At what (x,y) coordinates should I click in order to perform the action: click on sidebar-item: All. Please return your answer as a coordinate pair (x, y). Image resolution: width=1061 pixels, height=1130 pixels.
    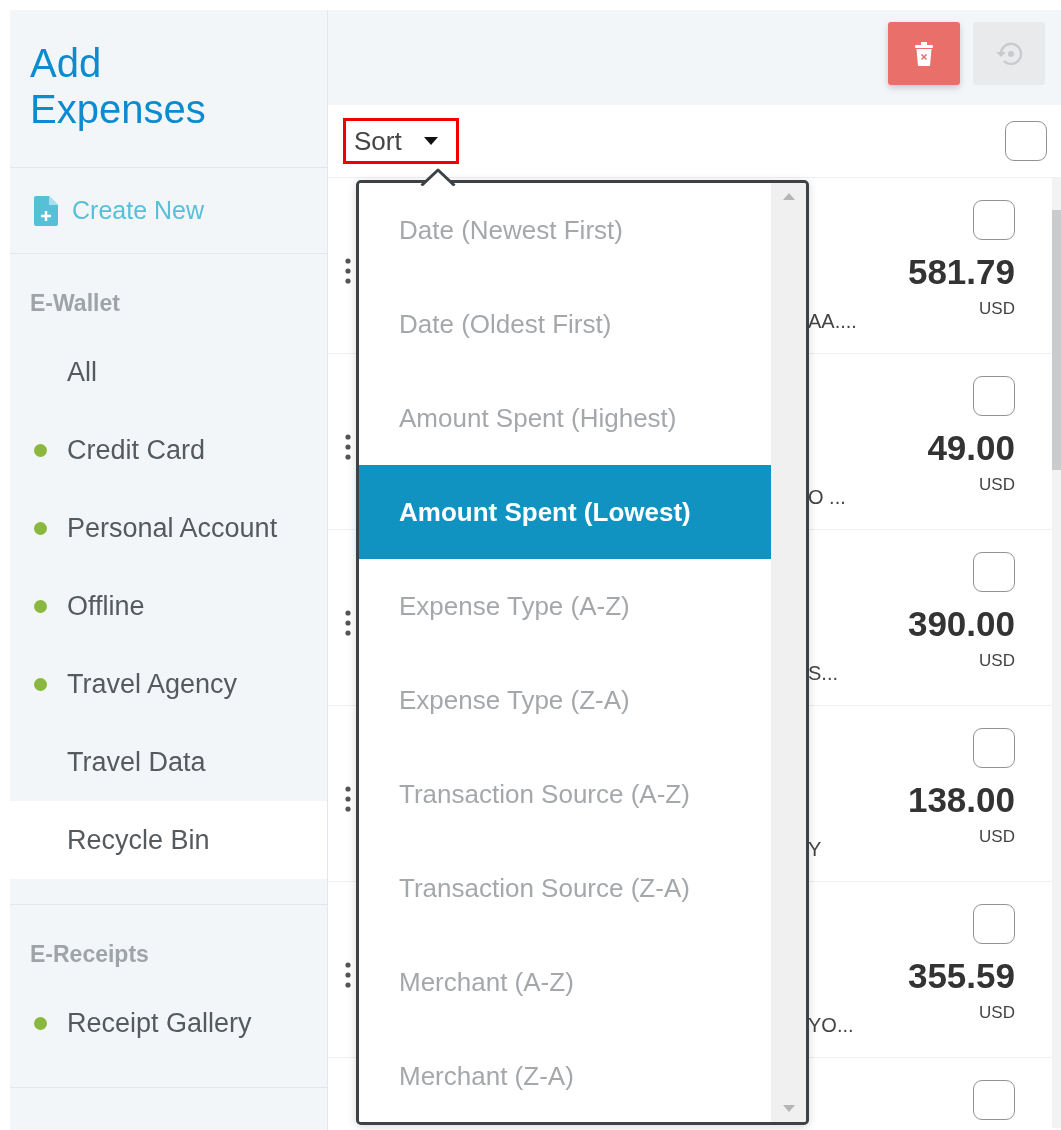
    Looking at the image, I should click on (168, 372).